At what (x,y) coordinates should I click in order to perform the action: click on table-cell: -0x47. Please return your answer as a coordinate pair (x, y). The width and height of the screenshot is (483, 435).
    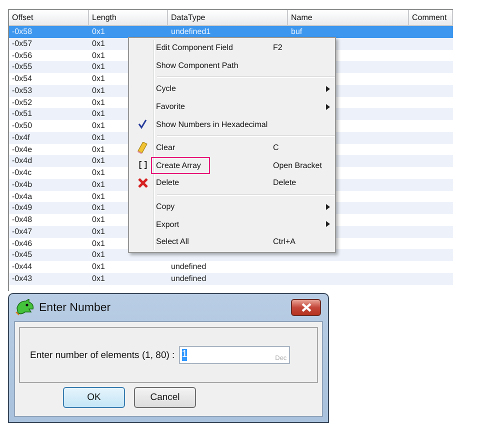
    Looking at the image, I should click on (22, 231).